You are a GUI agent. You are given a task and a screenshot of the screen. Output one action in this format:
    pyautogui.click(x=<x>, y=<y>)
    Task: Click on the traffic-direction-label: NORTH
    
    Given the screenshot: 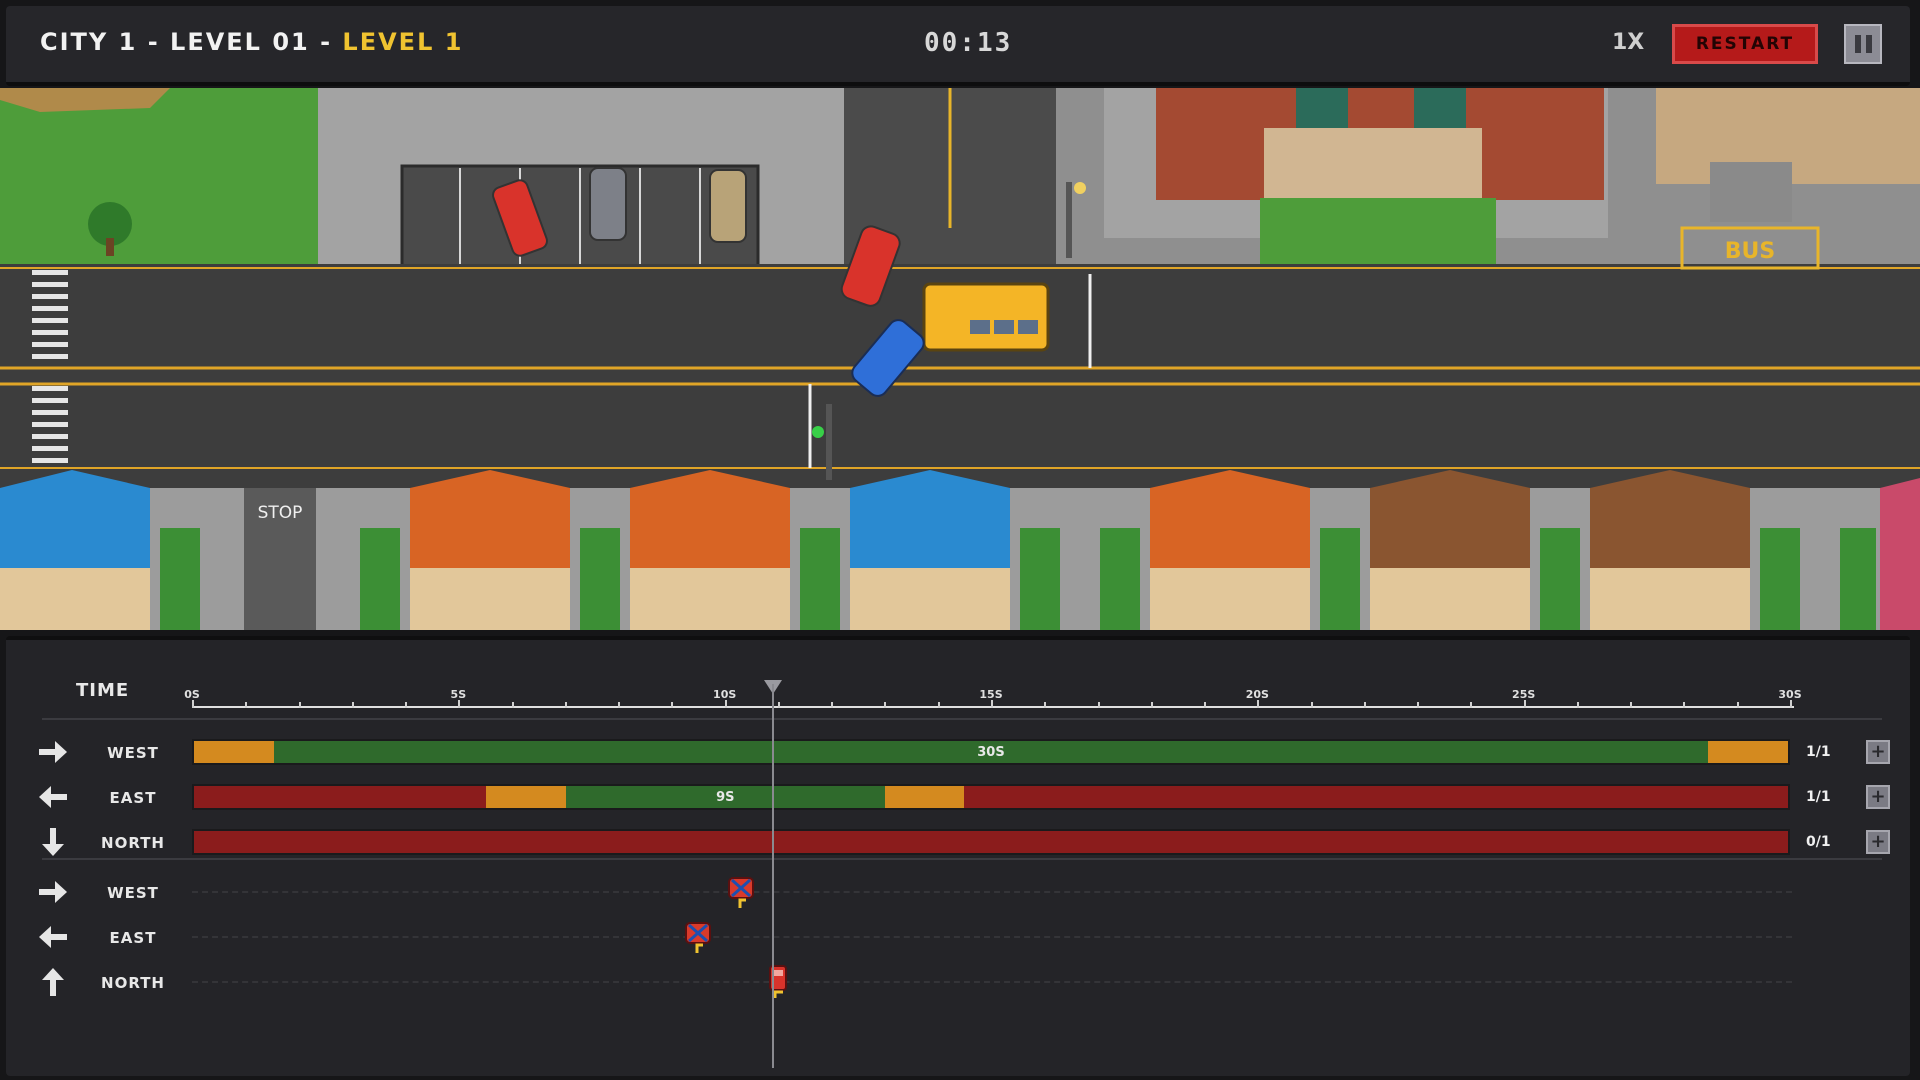 What is the action you would take?
    pyautogui.click(x=133, y=983)
    